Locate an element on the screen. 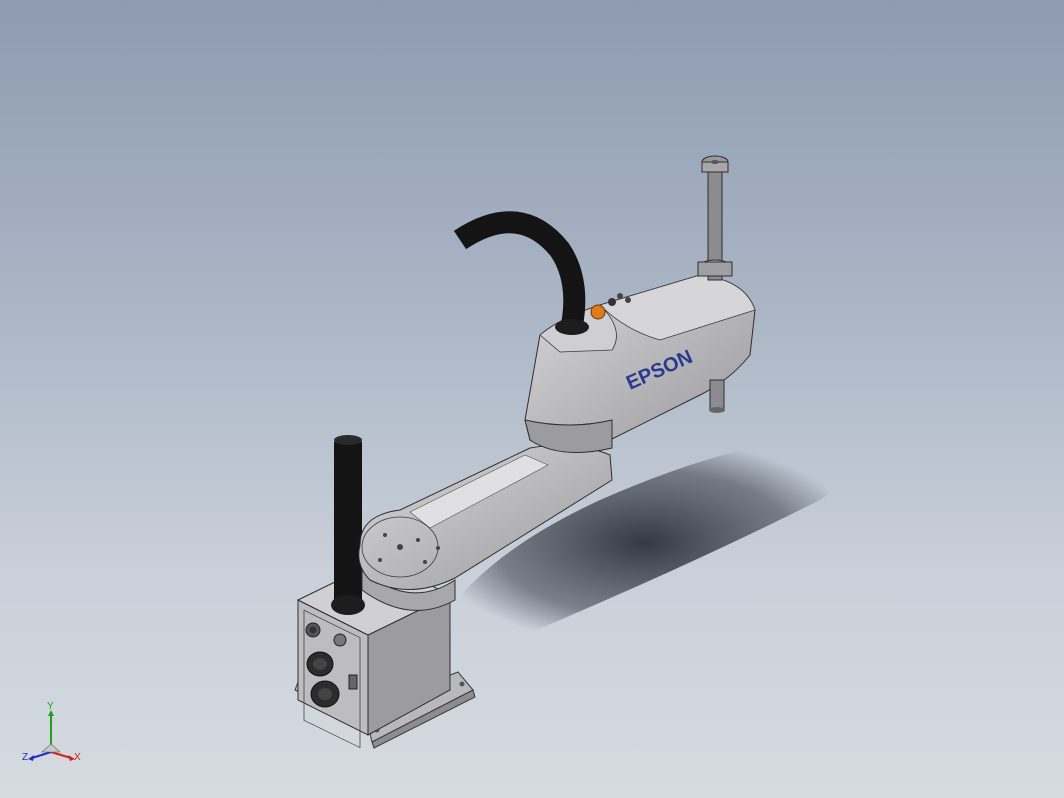  connector-icon is located at coordinates (612, 302).